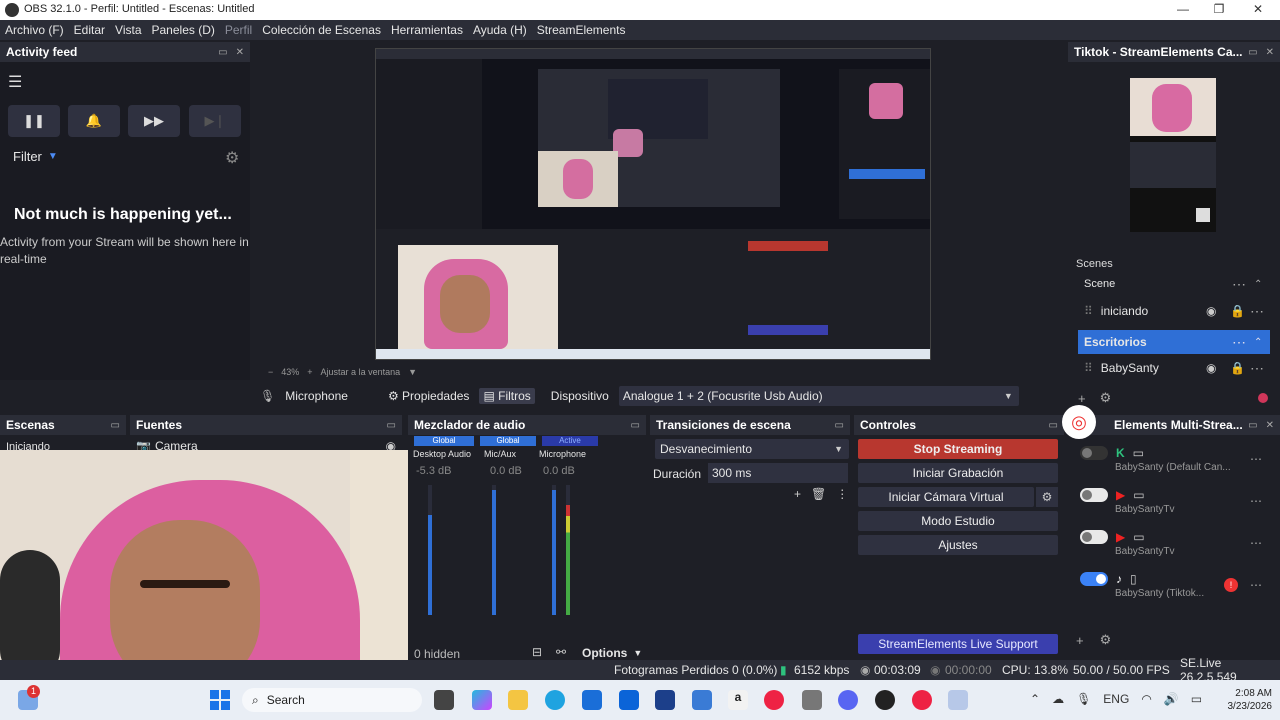 The width and height of the screenshot is (1280, 720). What do you see at coordinates (958, 700) in the screenshot?
I see `snipping-icon` at bounding box center [958, 700].